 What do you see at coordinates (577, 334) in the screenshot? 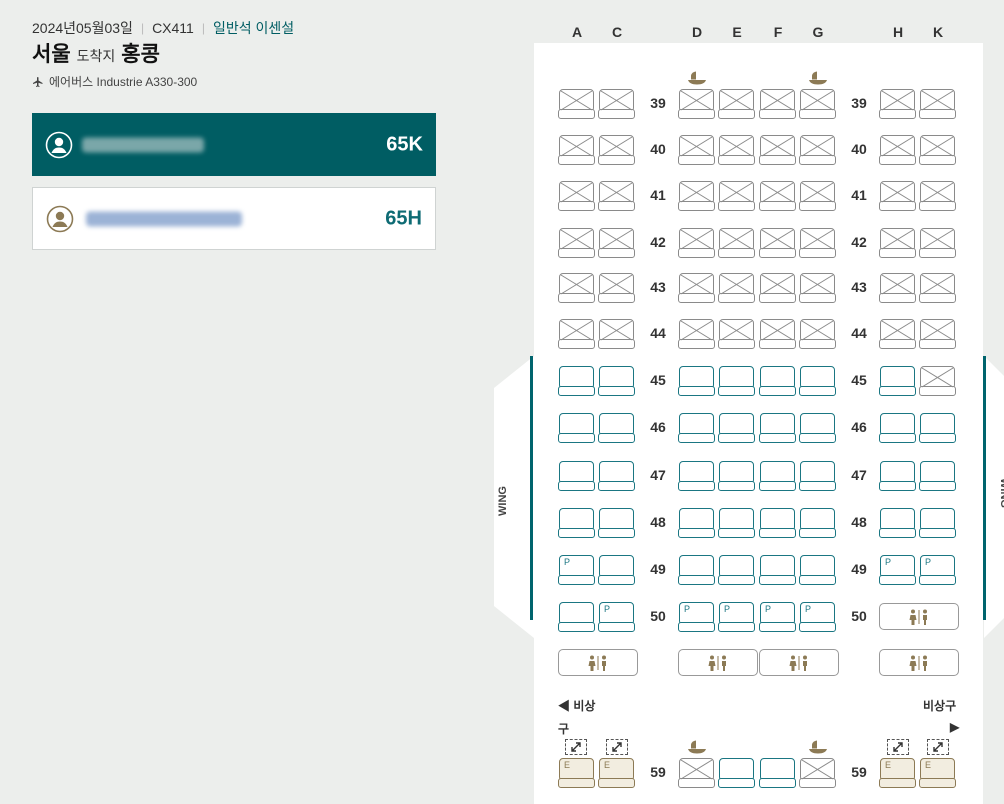
I see `seat-44A` at bounding box center [577, 334].